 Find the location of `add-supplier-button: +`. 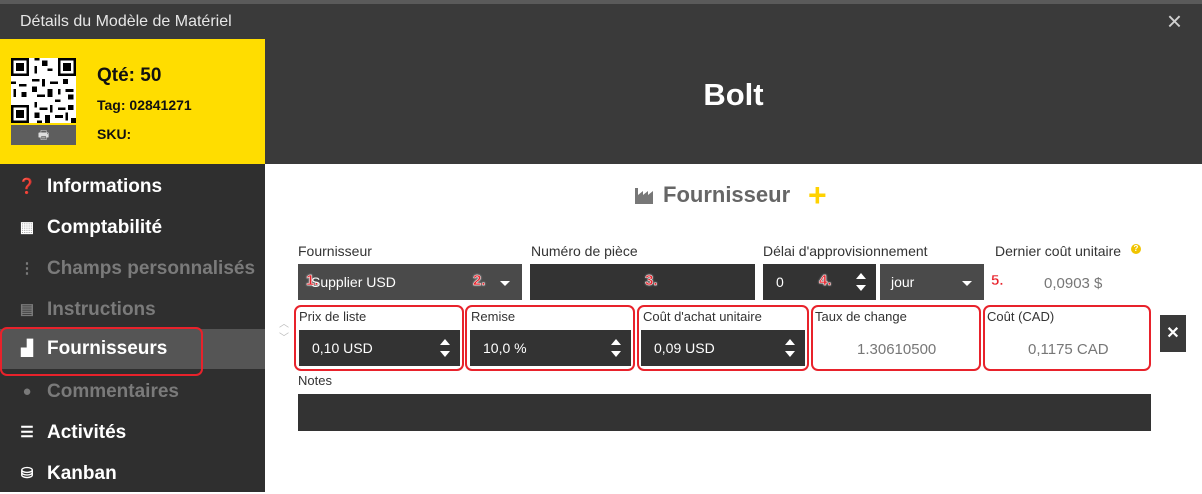

add-supplier-button: + is located at coordinates (817, 195).